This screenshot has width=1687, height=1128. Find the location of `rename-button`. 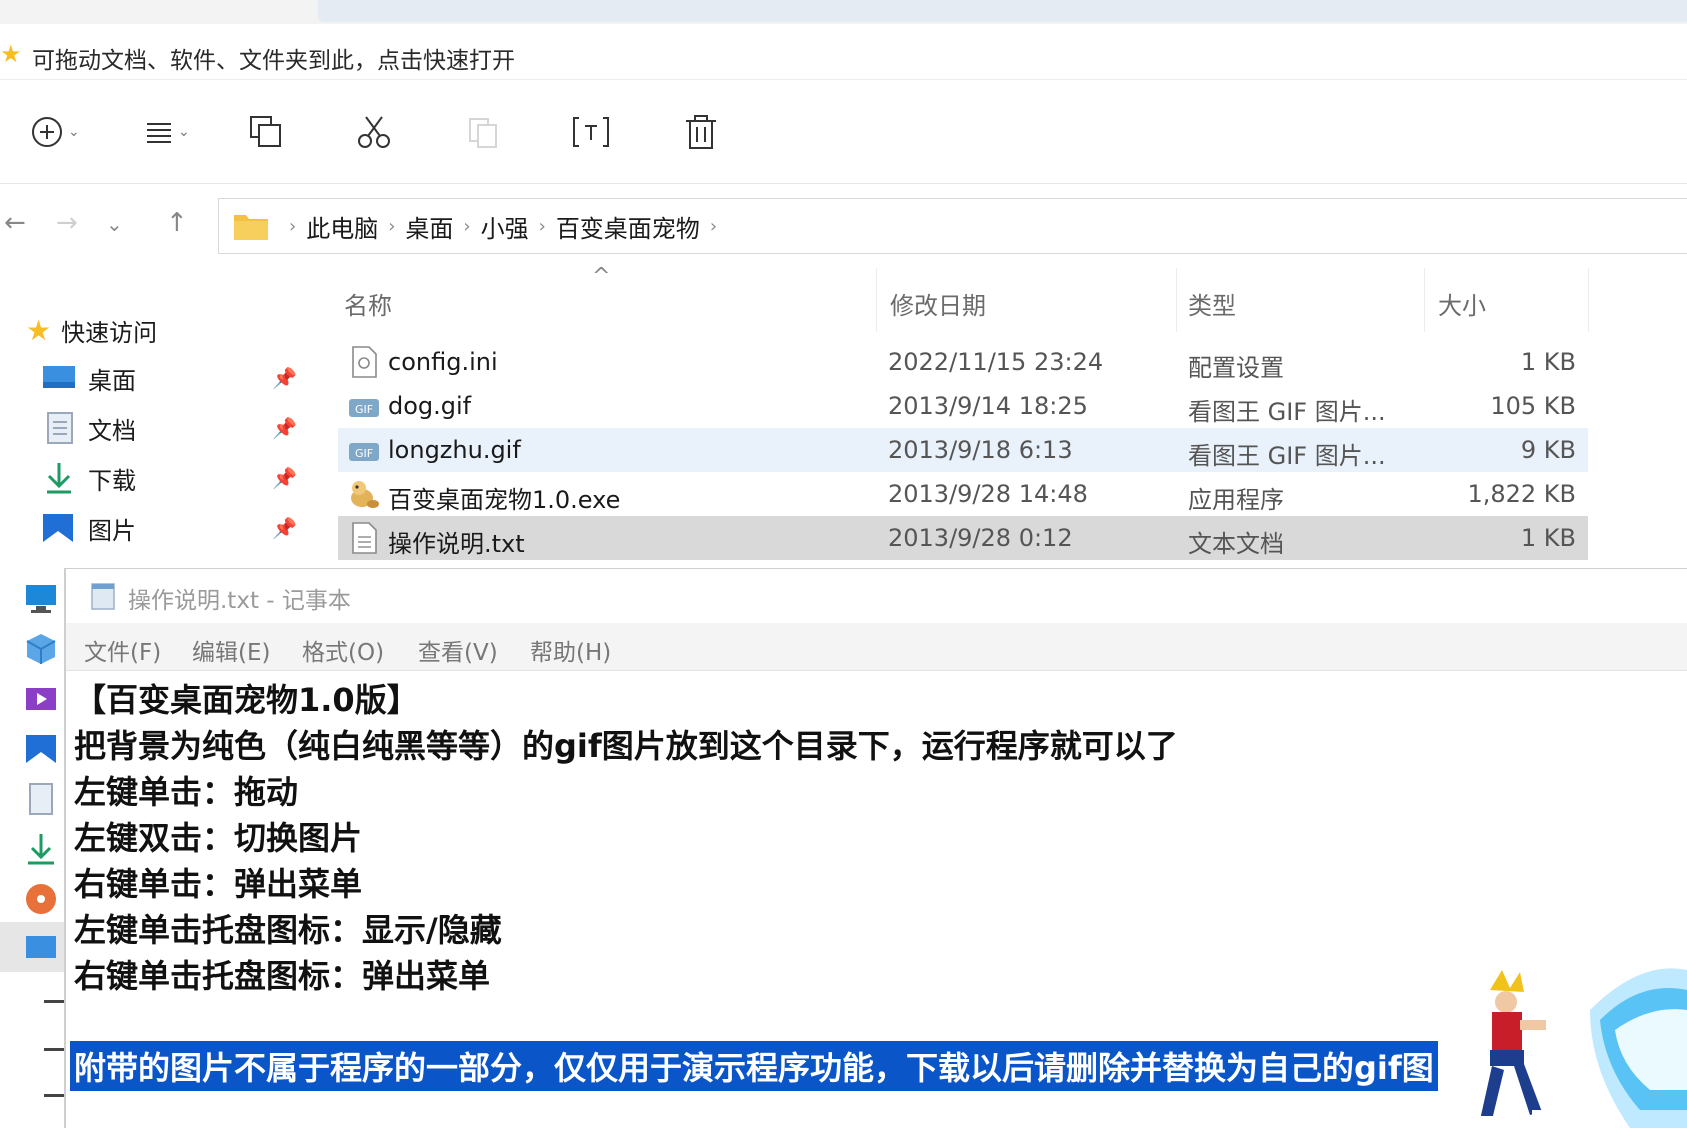

rename-button is located at coordinates (591, 132).